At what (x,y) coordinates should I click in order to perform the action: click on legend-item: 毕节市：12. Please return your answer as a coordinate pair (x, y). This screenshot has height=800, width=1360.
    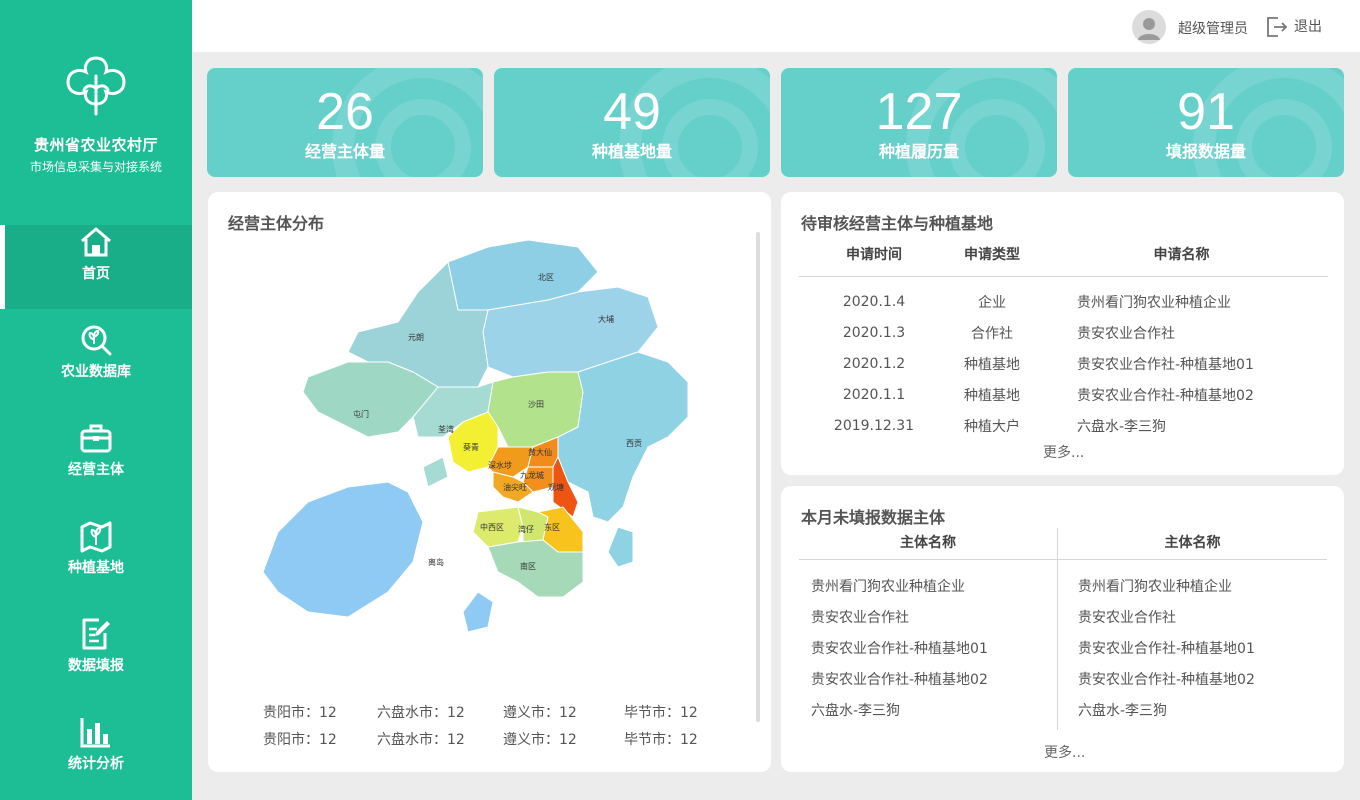
    Looking at the image, I should click on (661, 740).